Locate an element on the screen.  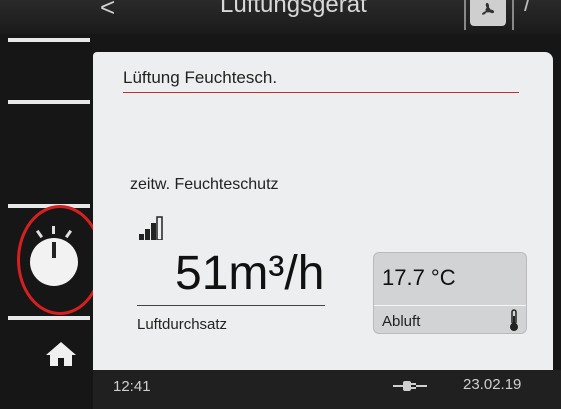
temperature-box: 17.7 °C Abluft is located at coordinates (450, 293).